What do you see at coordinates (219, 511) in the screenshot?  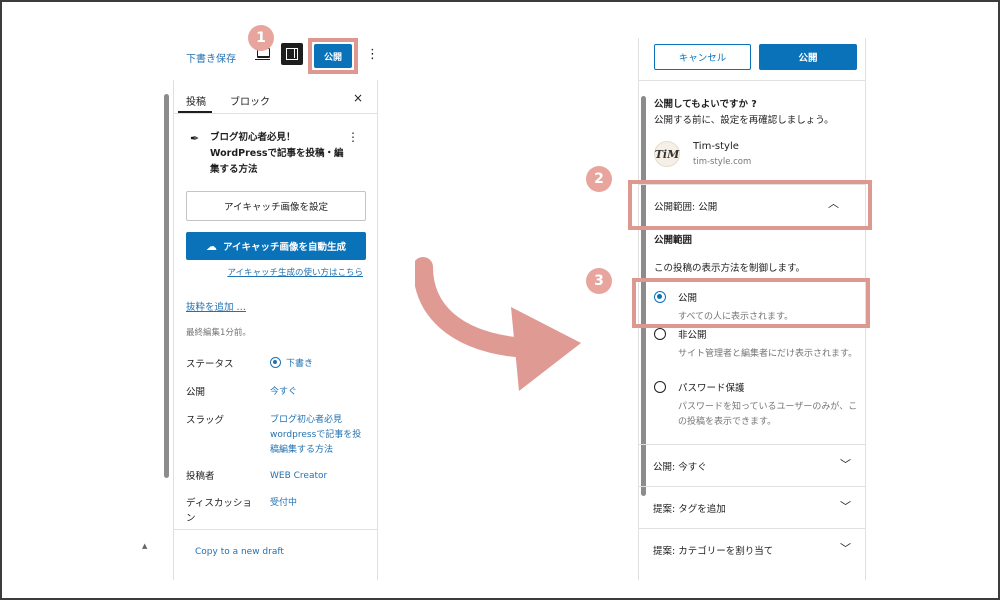 I see `meta-label-discussion: ディスカッション` at bounding box center [219, 511].